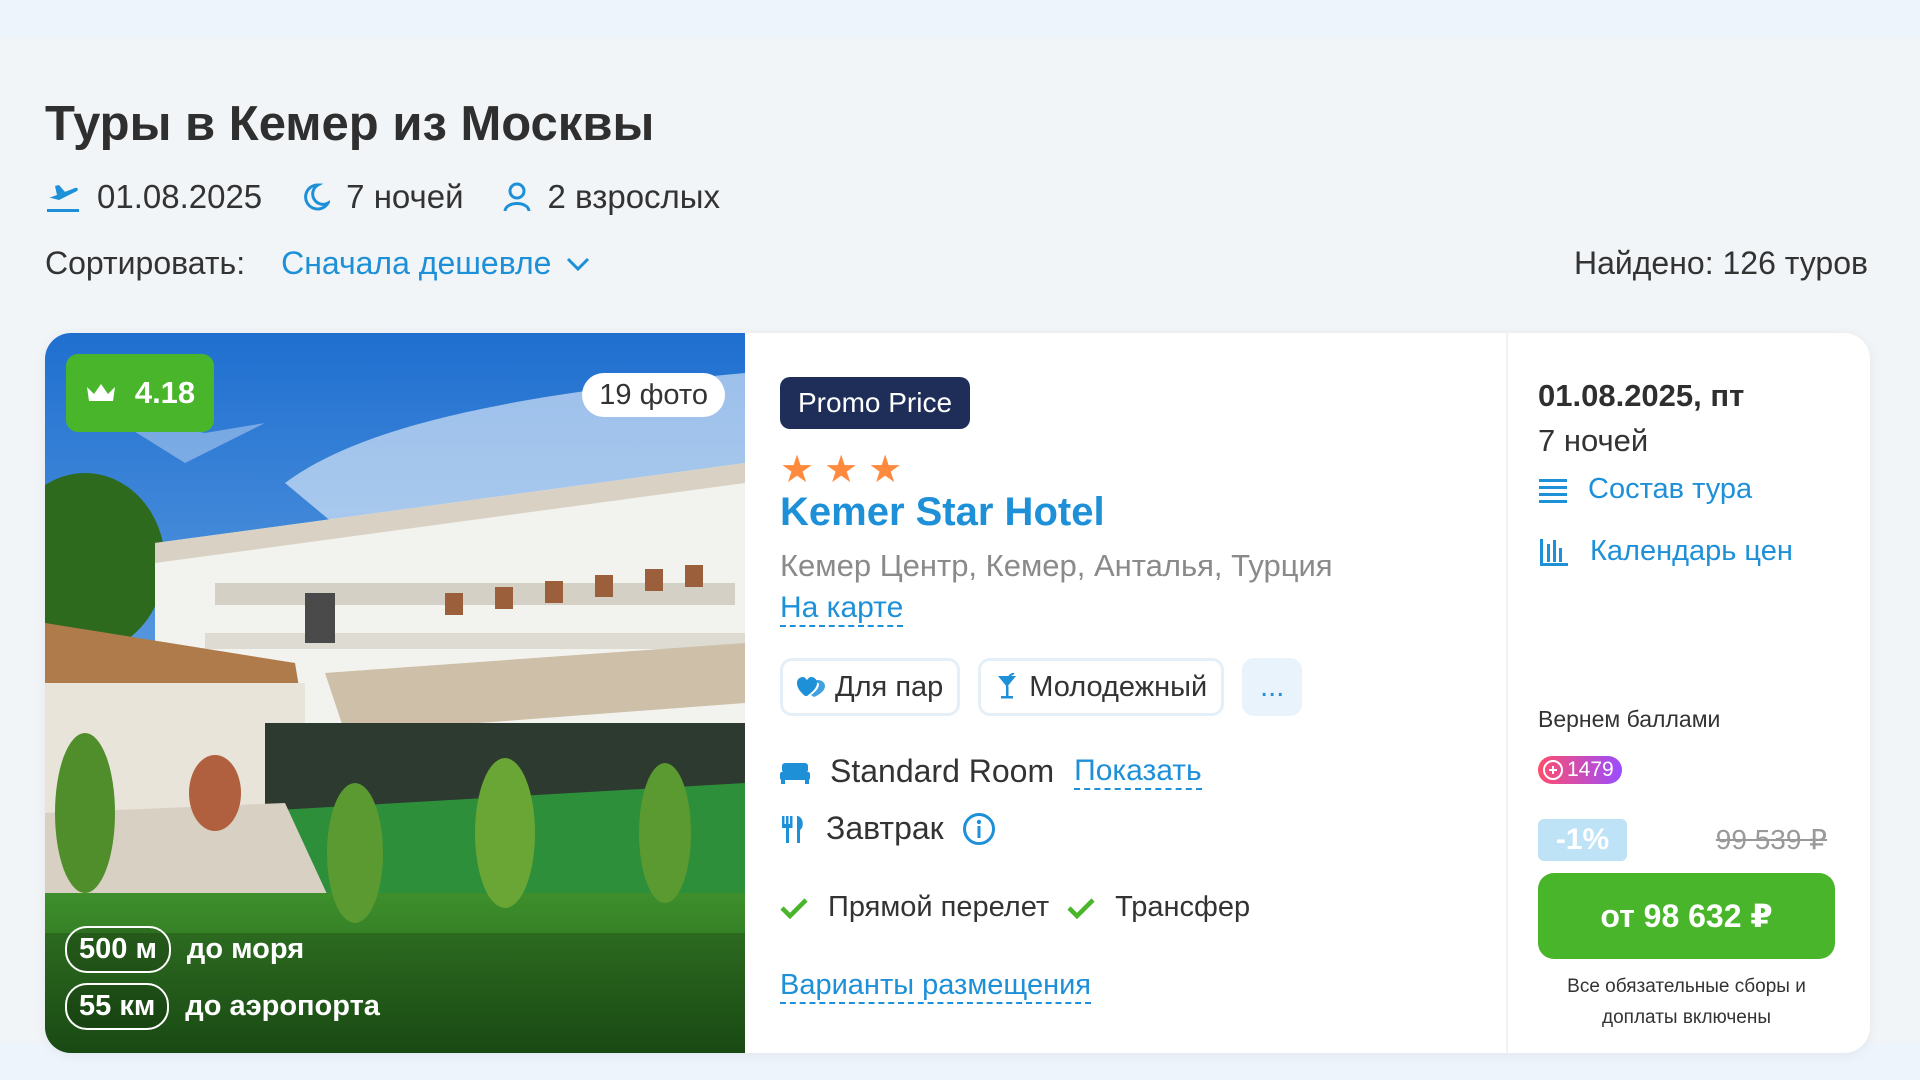 The width and height of the screenshot is (1920, 1080). I want to click on feature-direct-flight: Прямой перелет, so click(914, 907).